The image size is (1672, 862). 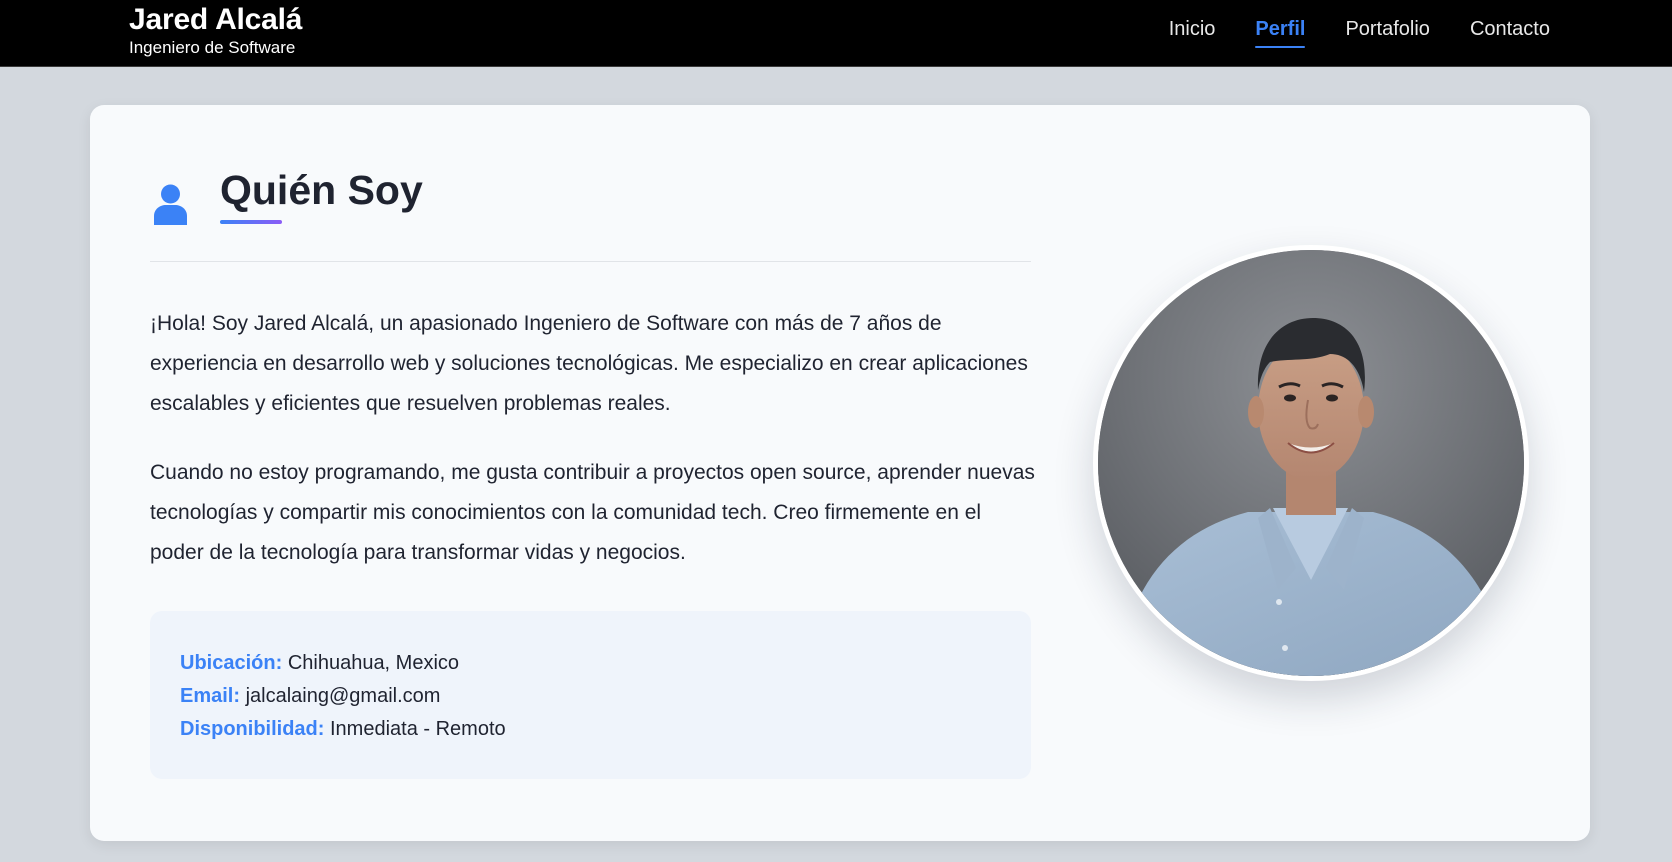 I want to click on info-label: Email:, so click(x=210, y=696).